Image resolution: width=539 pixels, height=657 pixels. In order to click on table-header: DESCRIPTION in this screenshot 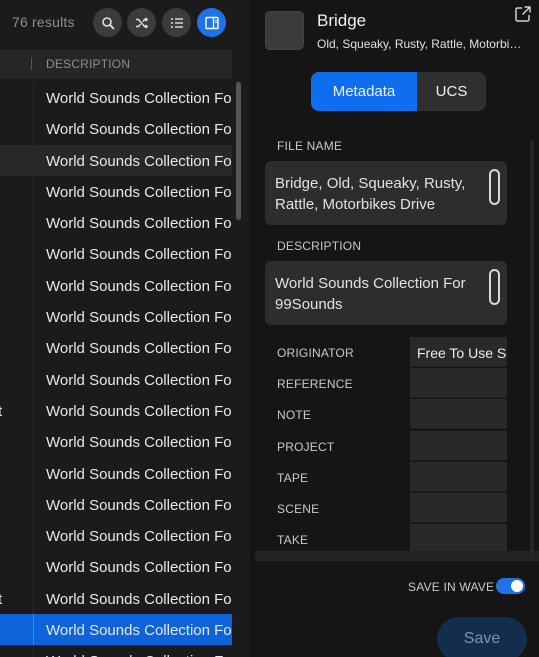, I will do `click(116, 64)`.